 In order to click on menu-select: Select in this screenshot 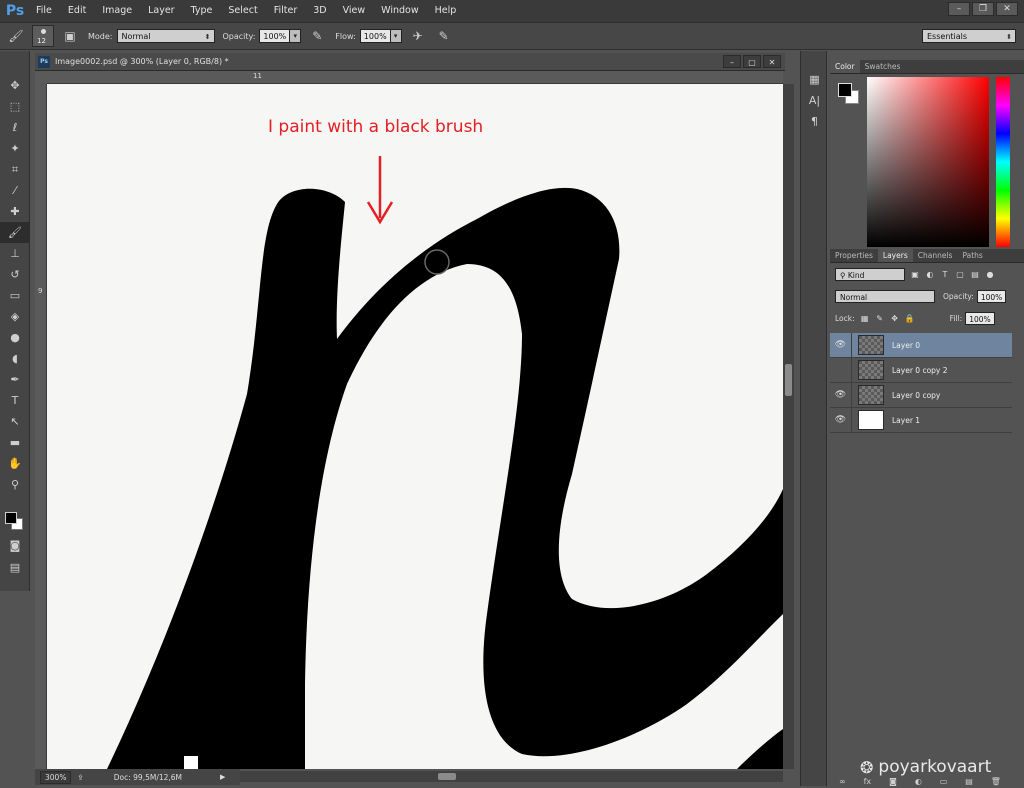, I will do `click(242, 11)`.